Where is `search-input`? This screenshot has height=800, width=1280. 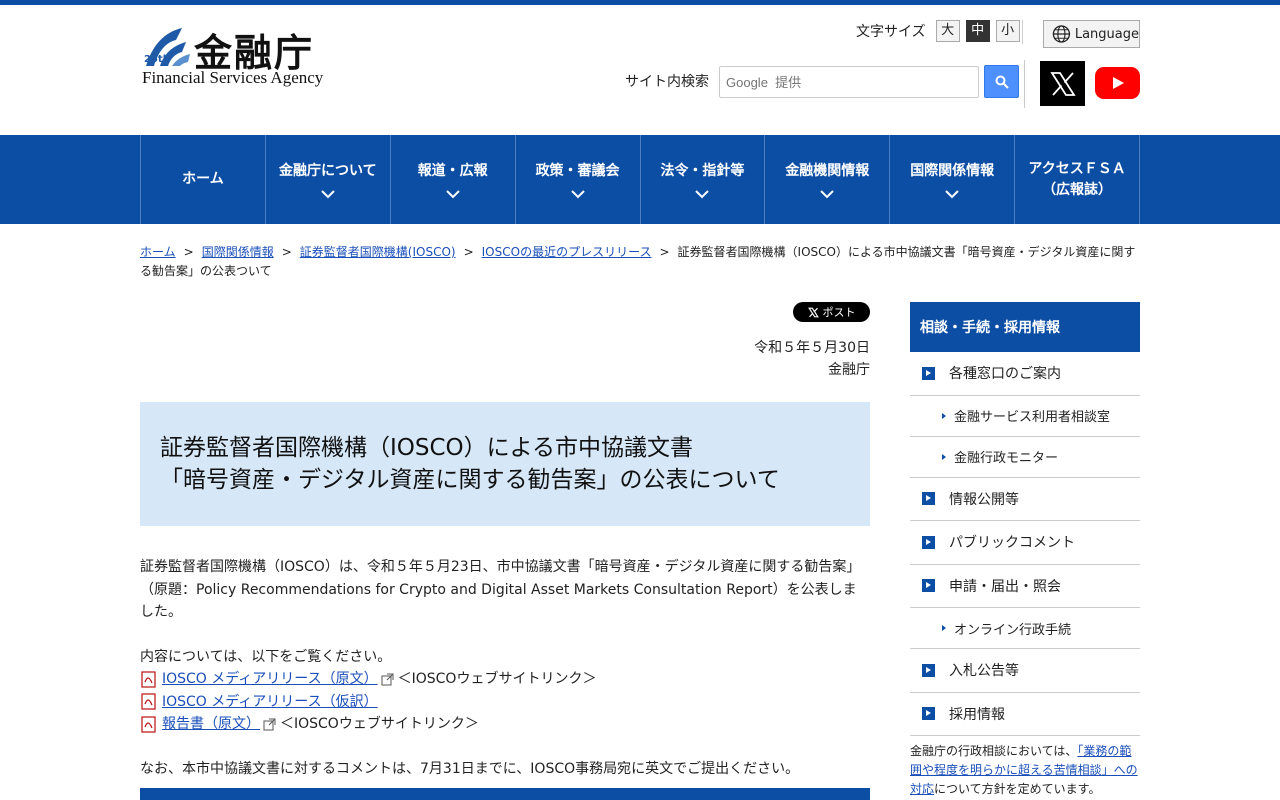 search-input is located at coordinates (849, 82).